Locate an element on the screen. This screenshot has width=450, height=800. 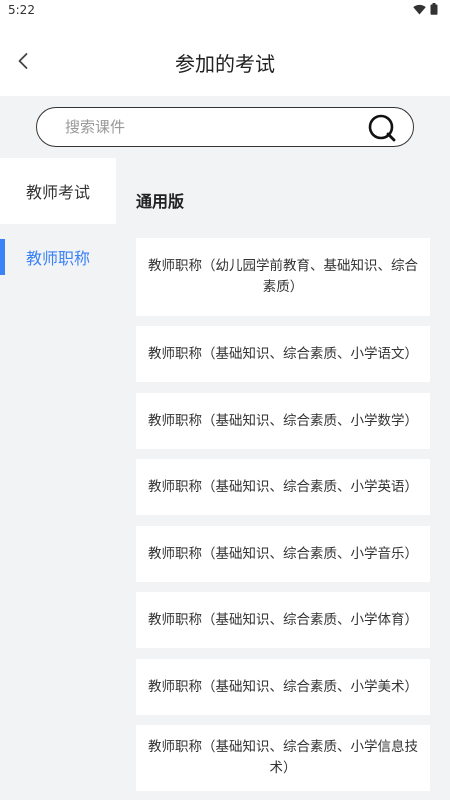
course-card-title: 教师职称（基础知识、综合素质、小学体育） is located at coordinates (283, 619).